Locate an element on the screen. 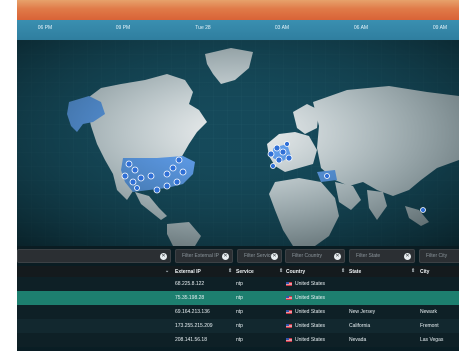 The height and width of the screenshot is (351, 459). filter-external-ip: Filter External IP ✕ is located at coordinates (204, 256).